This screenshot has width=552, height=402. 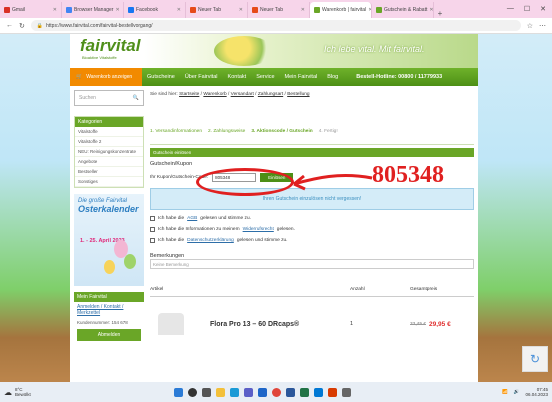 What do you see at coordinates (176, 131) in the screenshot?
I see `step-shipping: 1. Versandinformationen` at bounding box center [176, 131].